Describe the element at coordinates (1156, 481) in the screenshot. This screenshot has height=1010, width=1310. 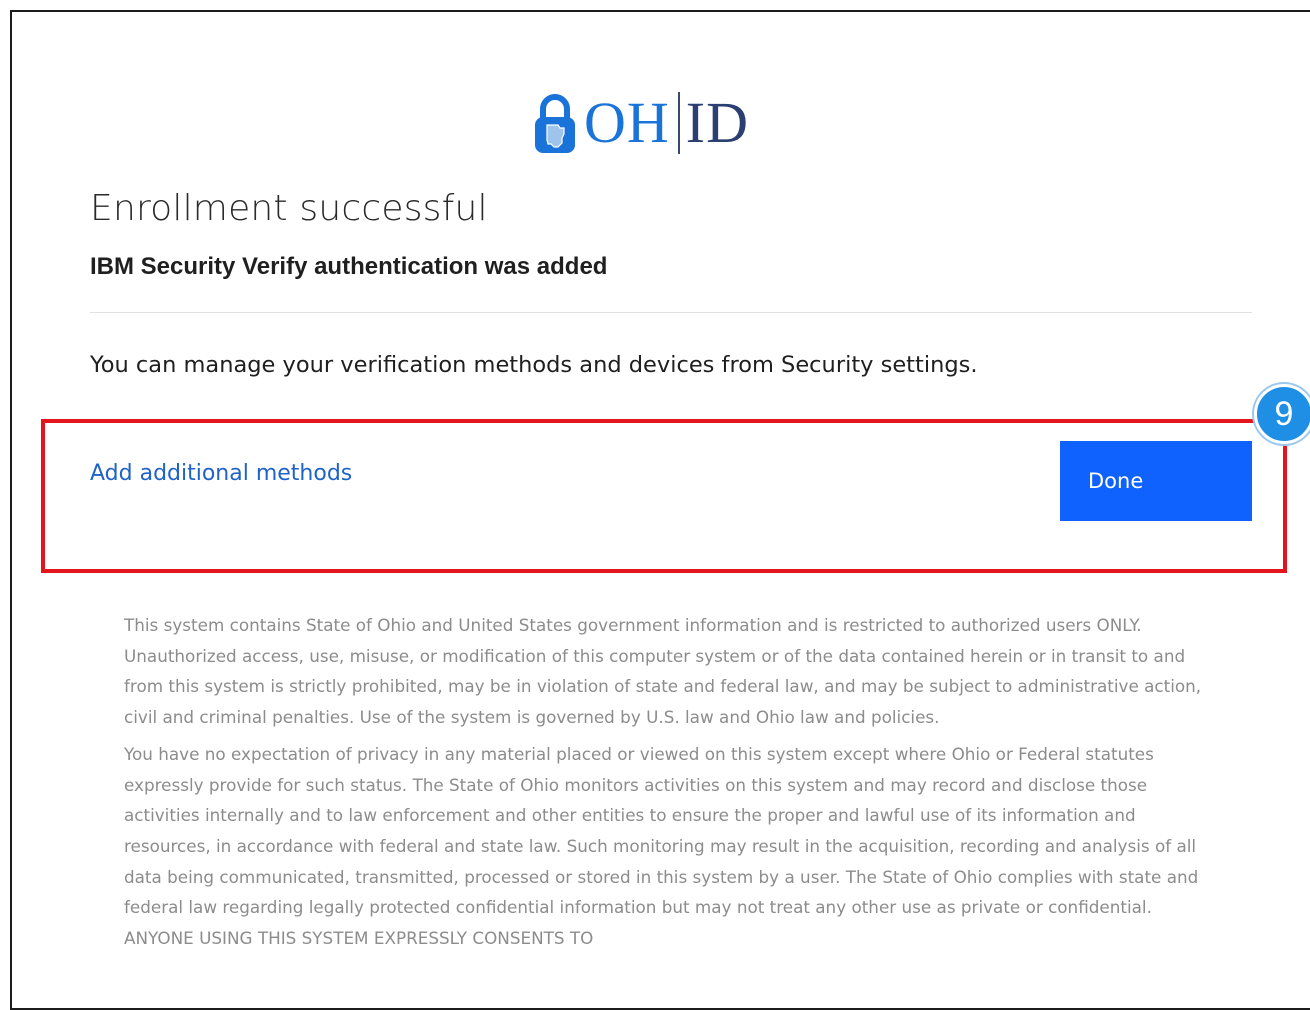
I see `done-button: Done` at that location.